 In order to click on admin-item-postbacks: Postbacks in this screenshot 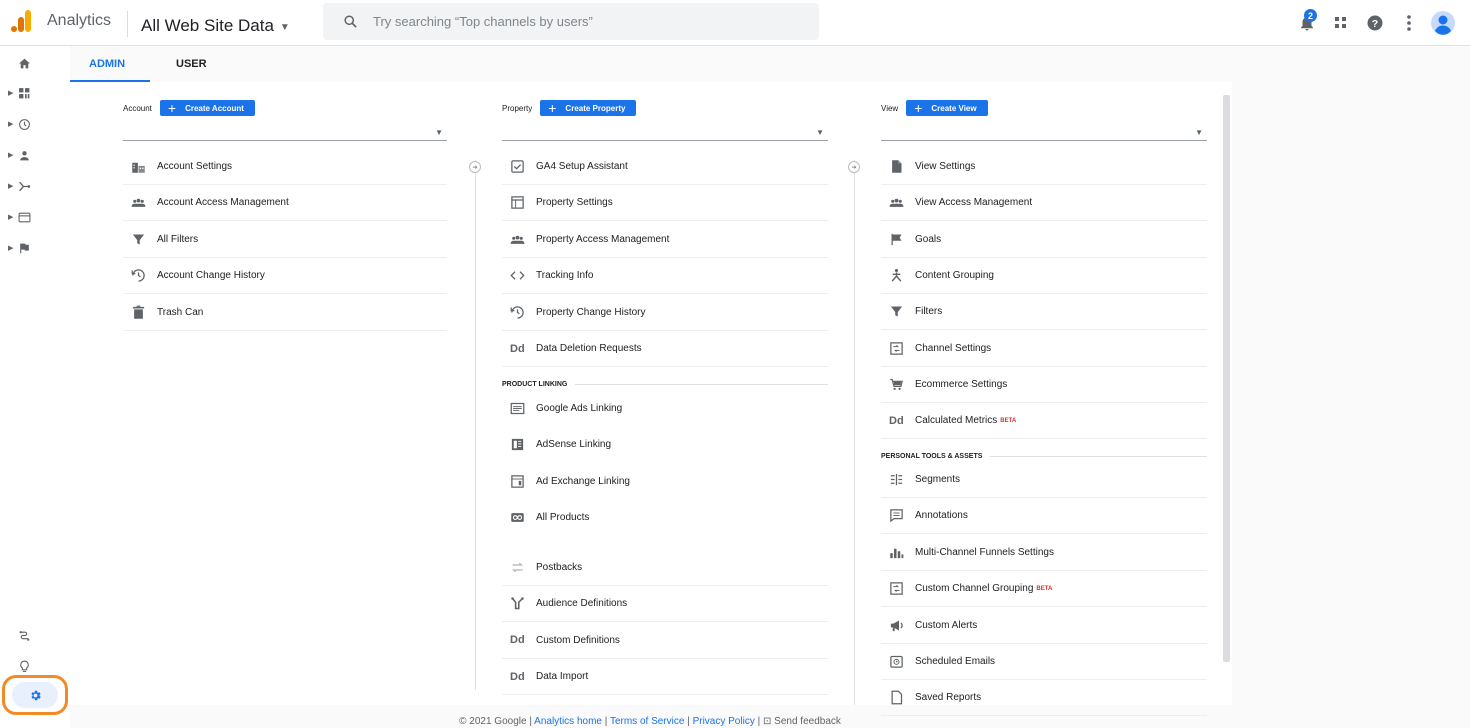, I will do `click(665, 568)`.